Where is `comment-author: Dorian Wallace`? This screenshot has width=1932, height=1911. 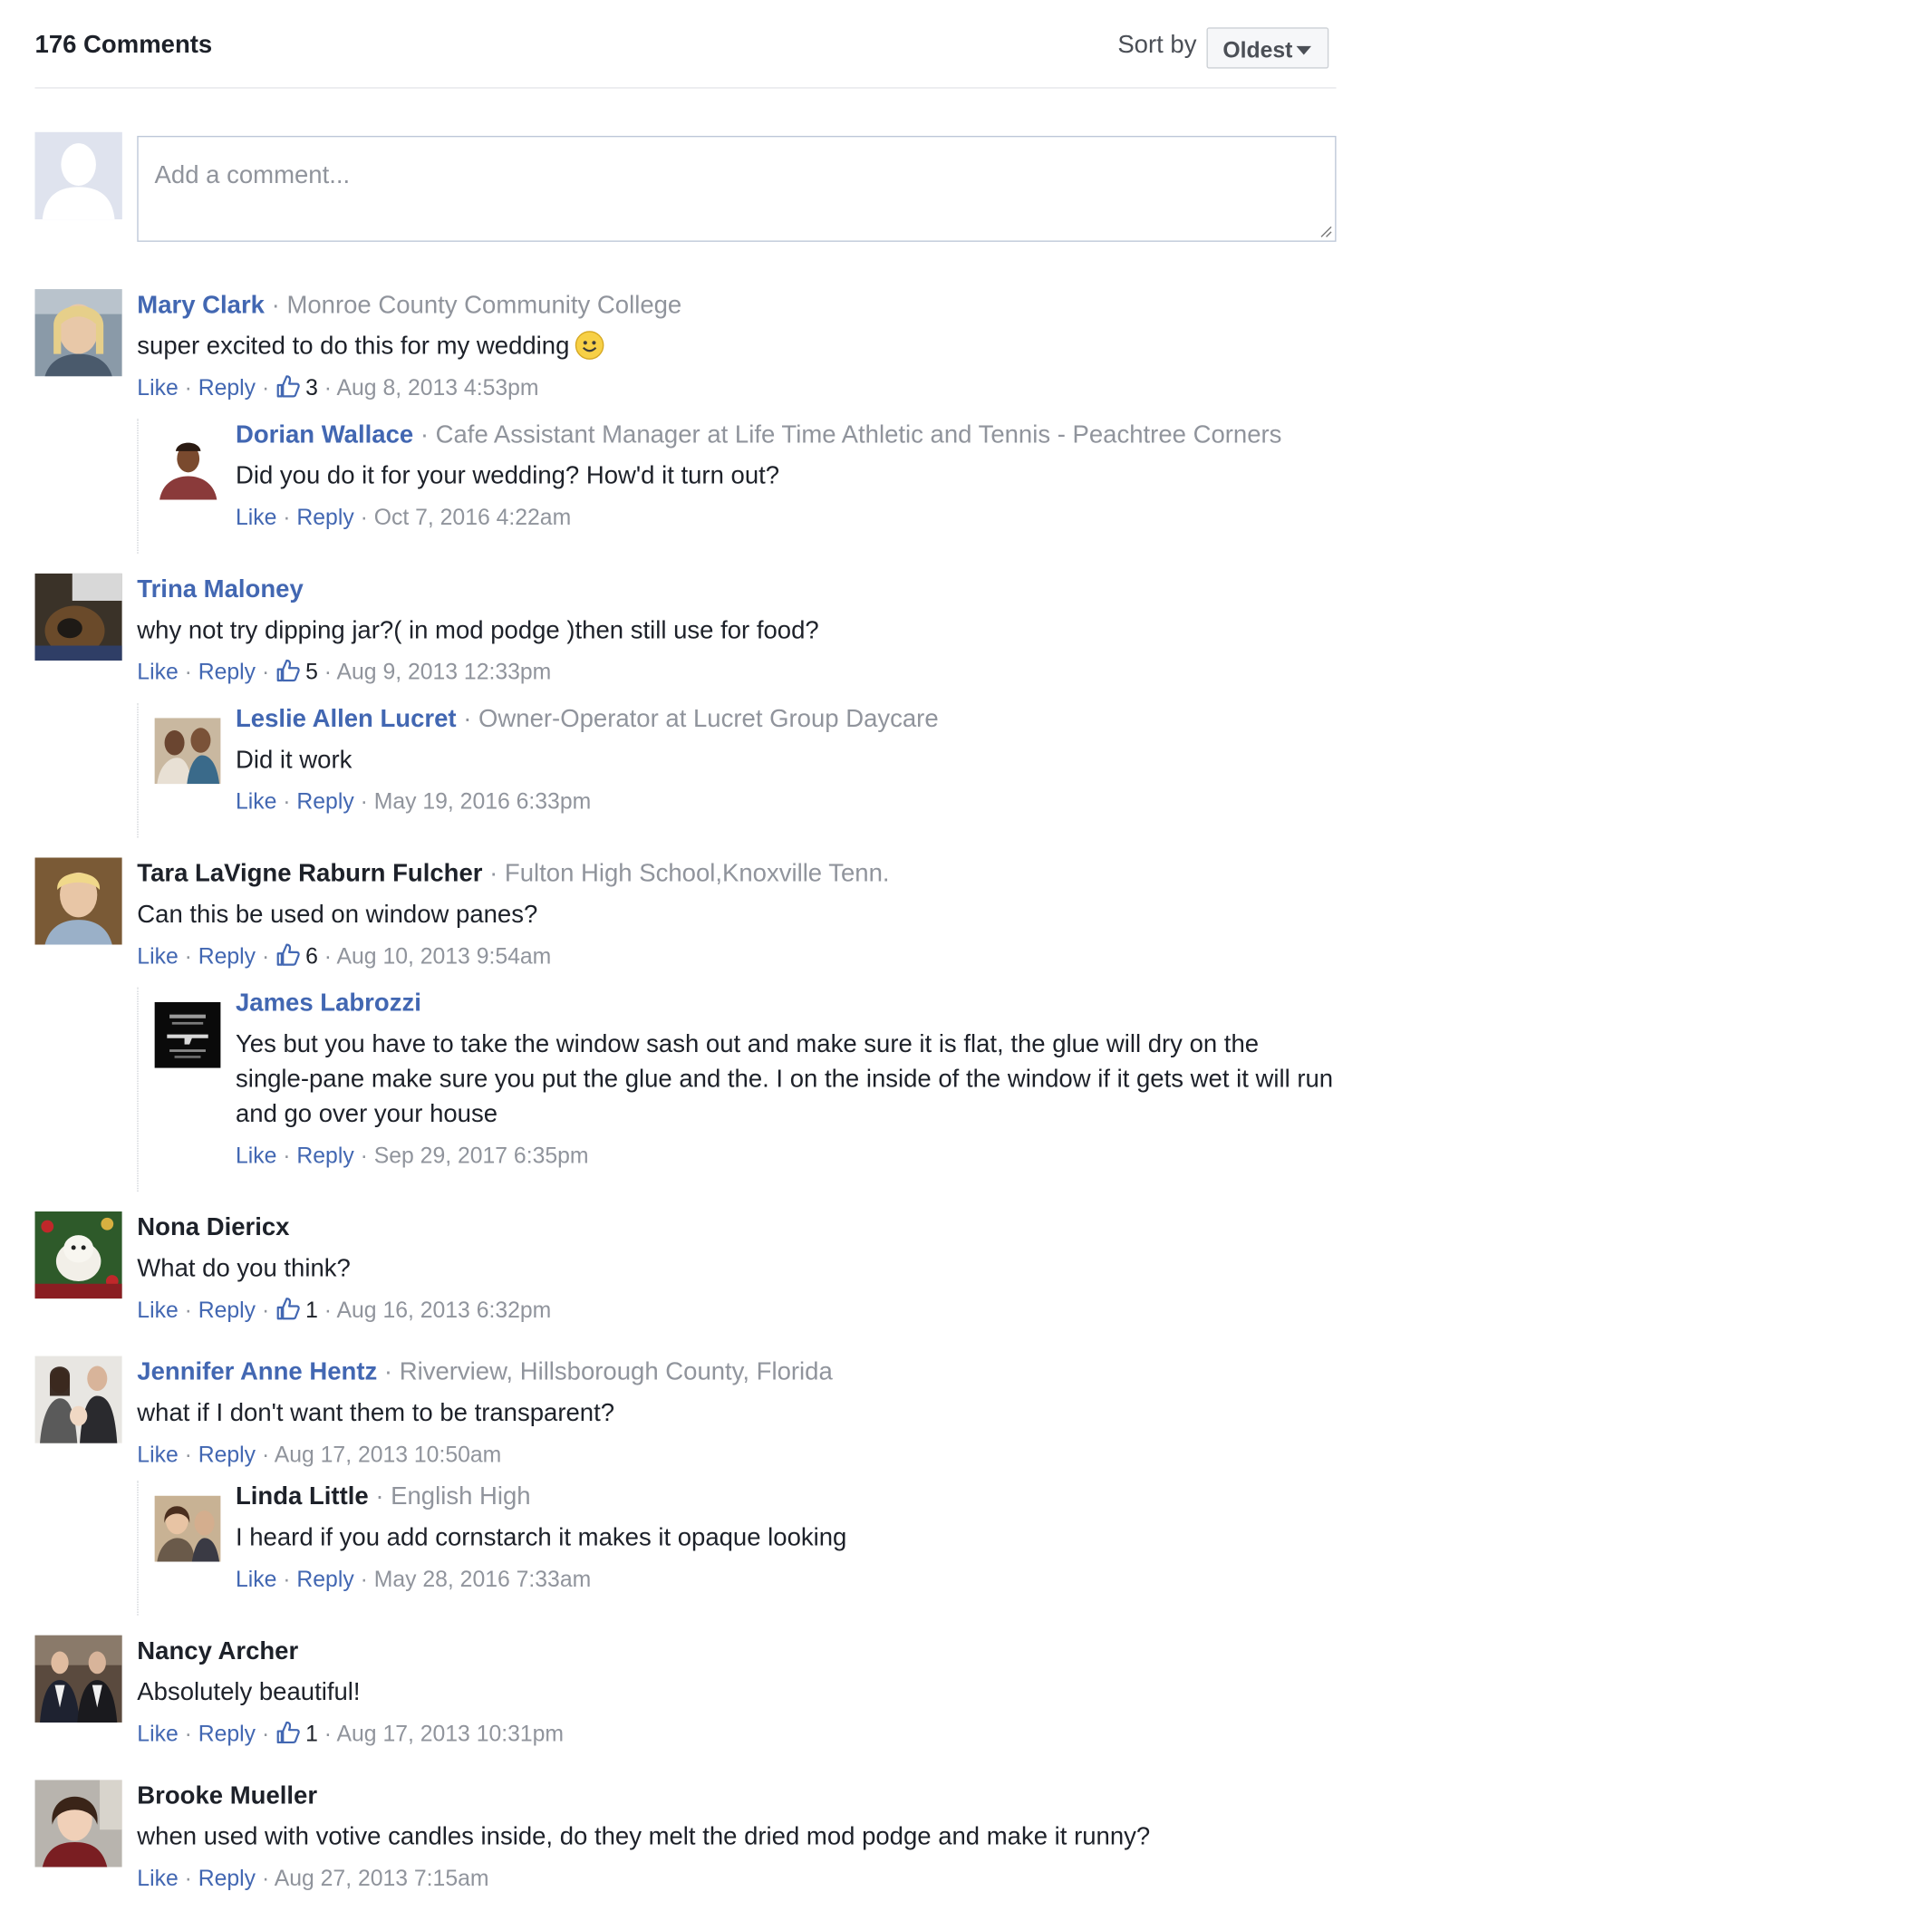 comment-author: Dorian Wallace is located at coordinates (324, 435).